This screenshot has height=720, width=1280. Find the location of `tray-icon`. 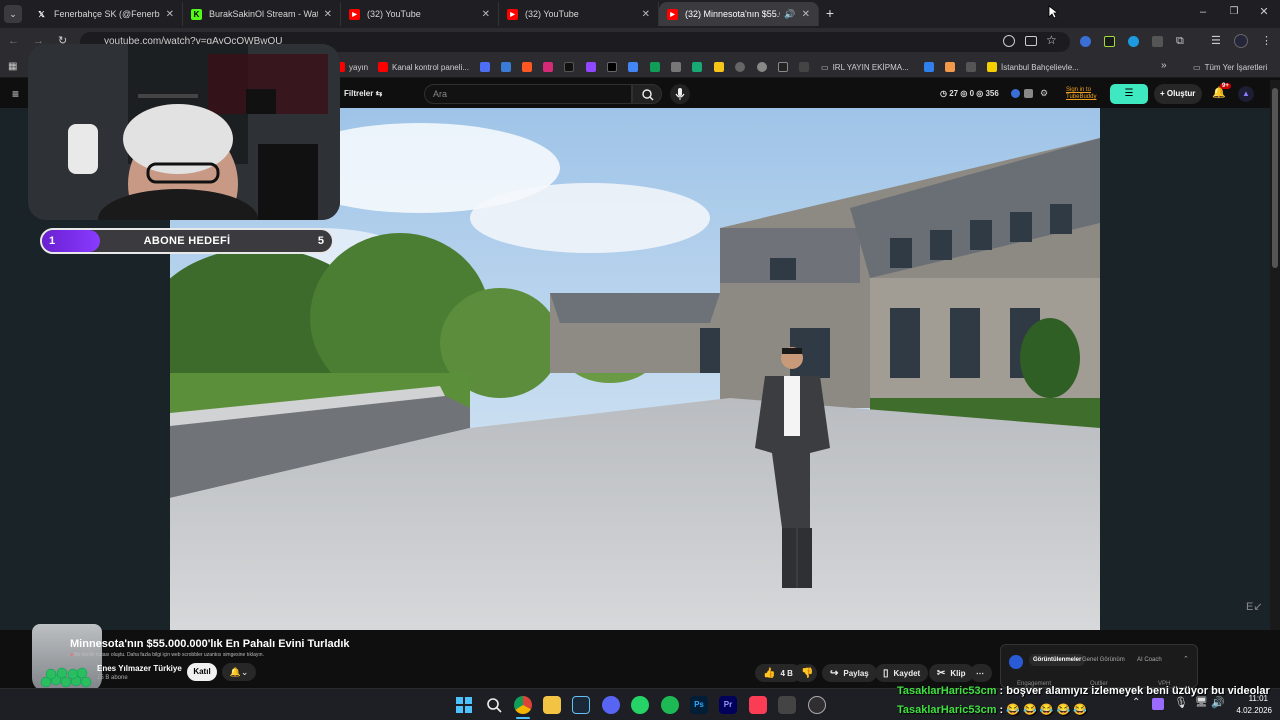

tray-icon is located at coordinates (1158, 704).